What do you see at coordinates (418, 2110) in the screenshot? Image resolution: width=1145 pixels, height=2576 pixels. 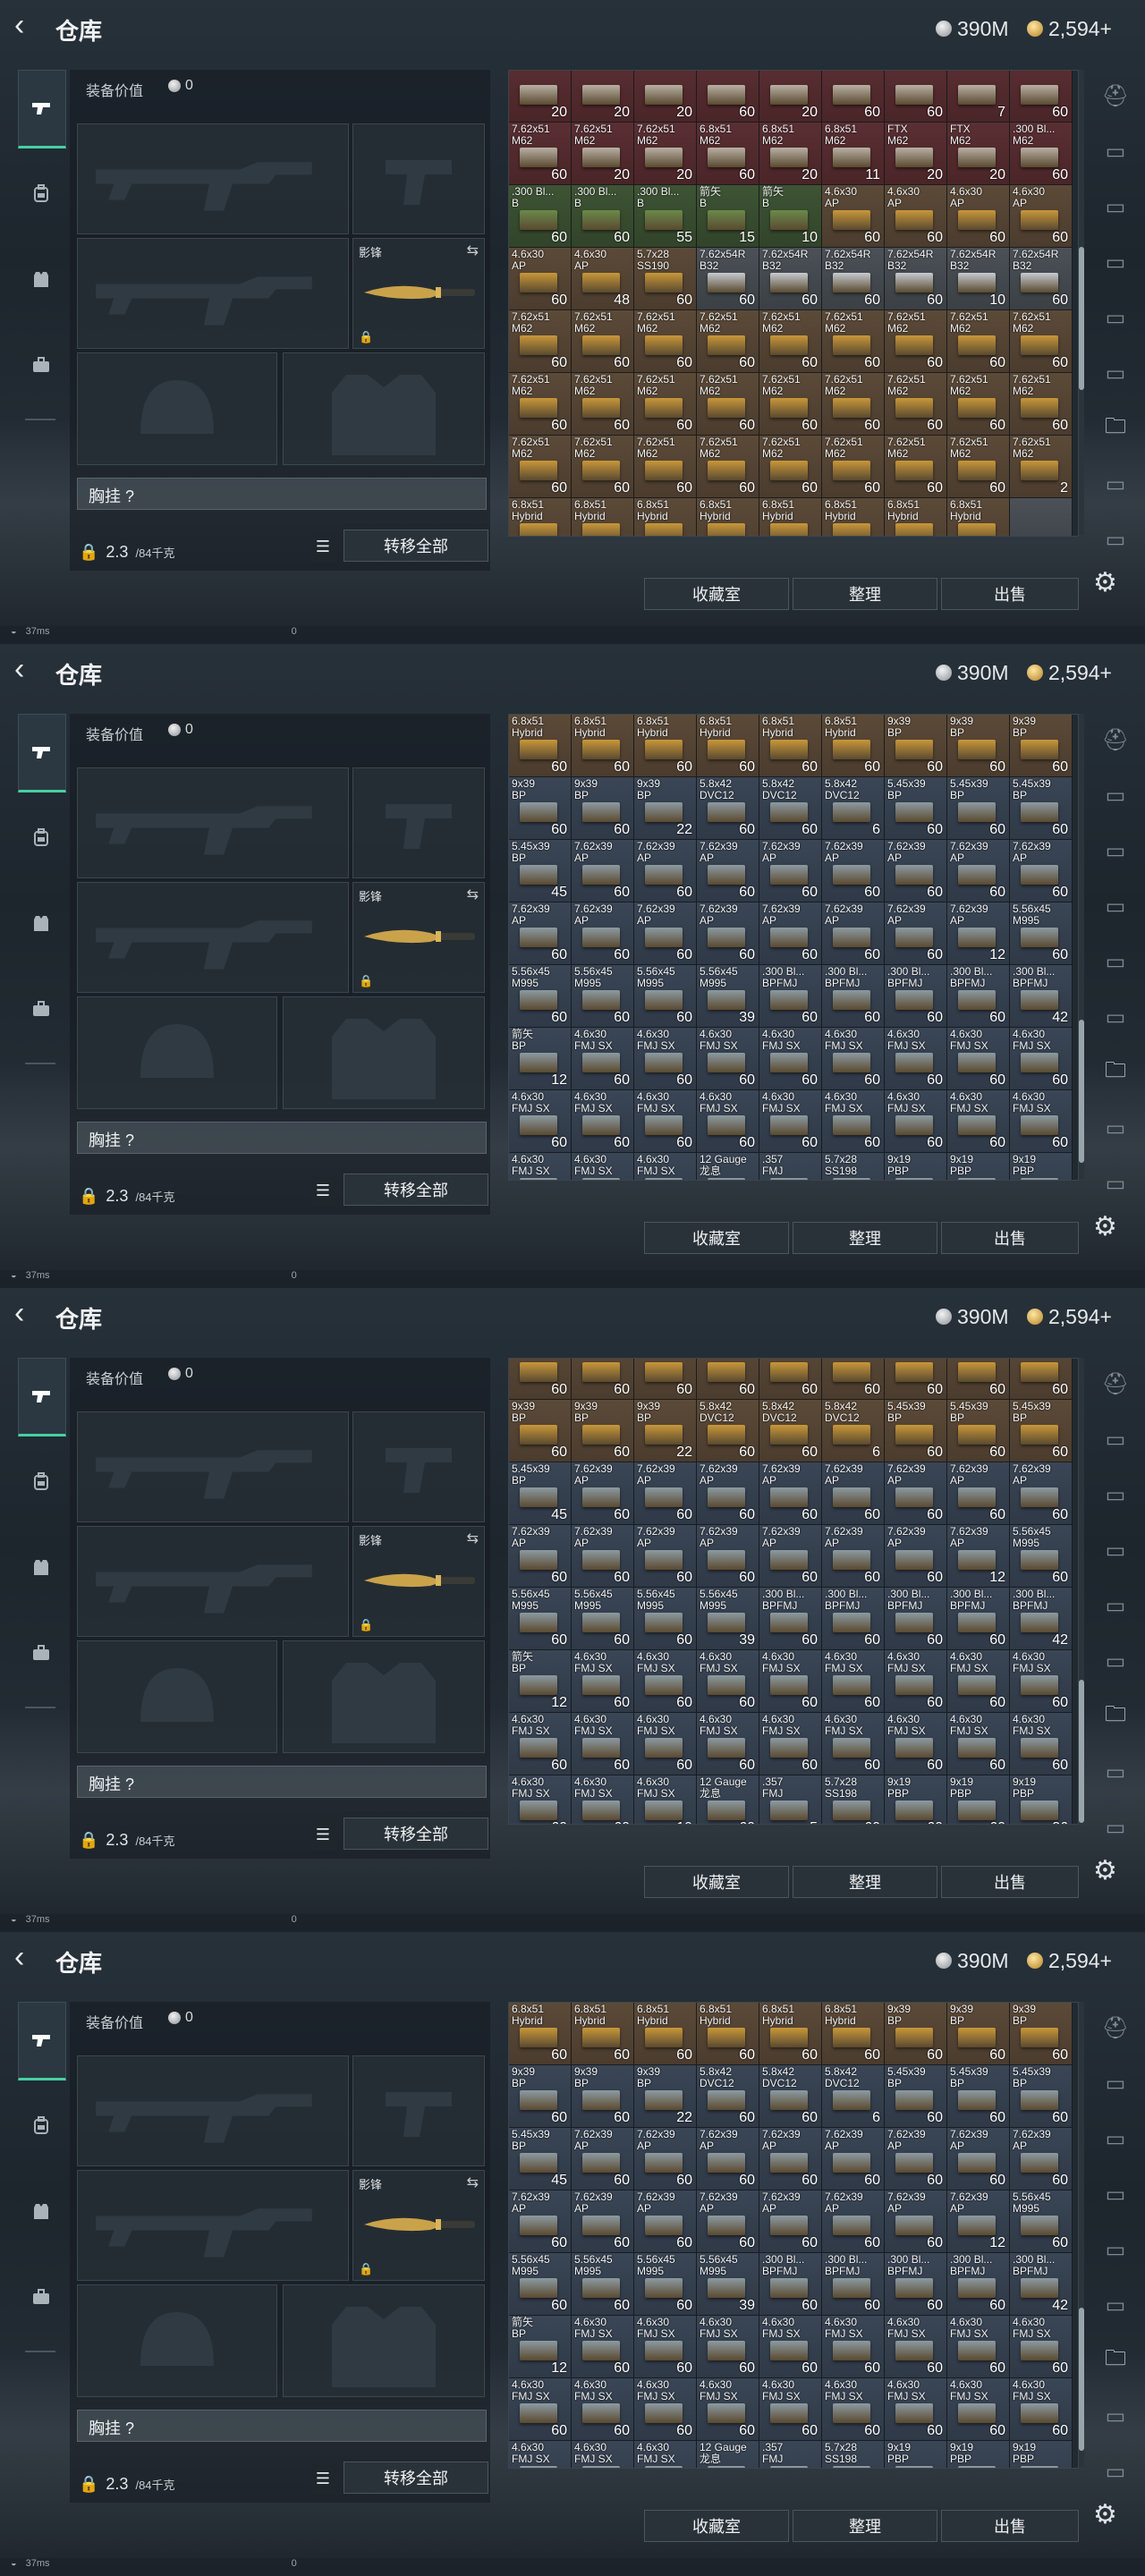 I see `secondary-weapon-slot` at bounding box center [418, 2110].